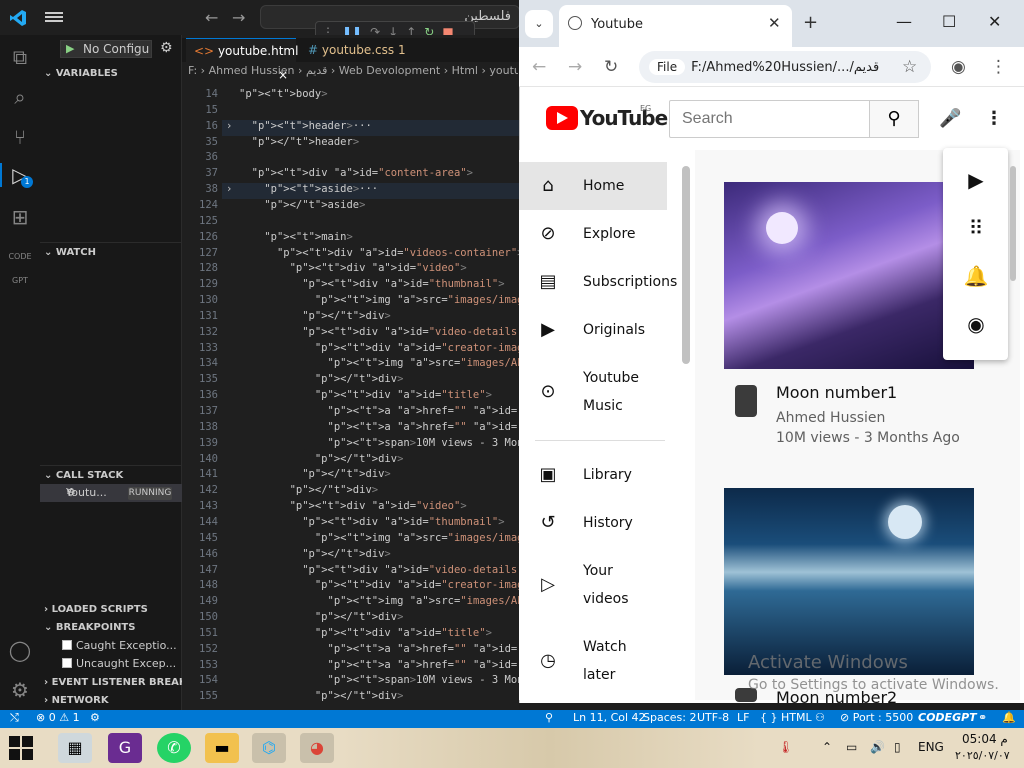 The image size is (1024, 768). I want to click on browser-tab: Youtube, so click(675, 26).